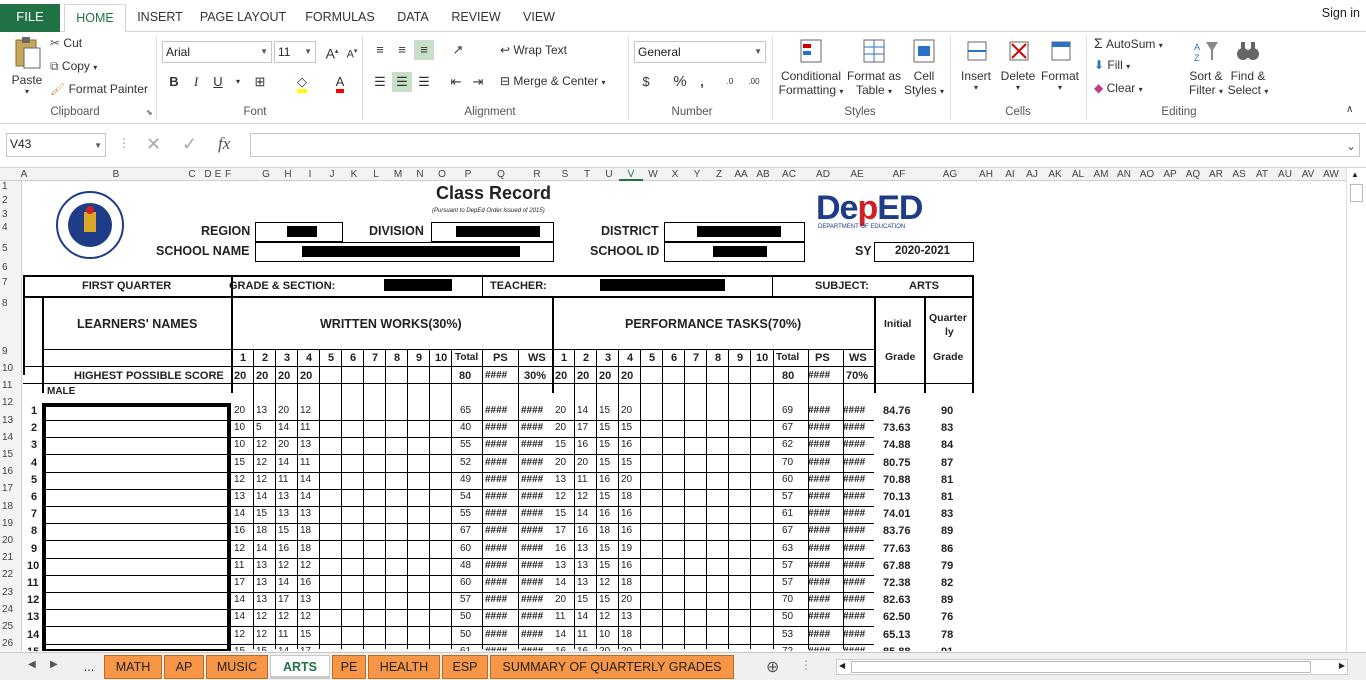 This screenshot has height=680, width=1366. I want to click on font-size-select: 11 ▼, so click(295, 52).